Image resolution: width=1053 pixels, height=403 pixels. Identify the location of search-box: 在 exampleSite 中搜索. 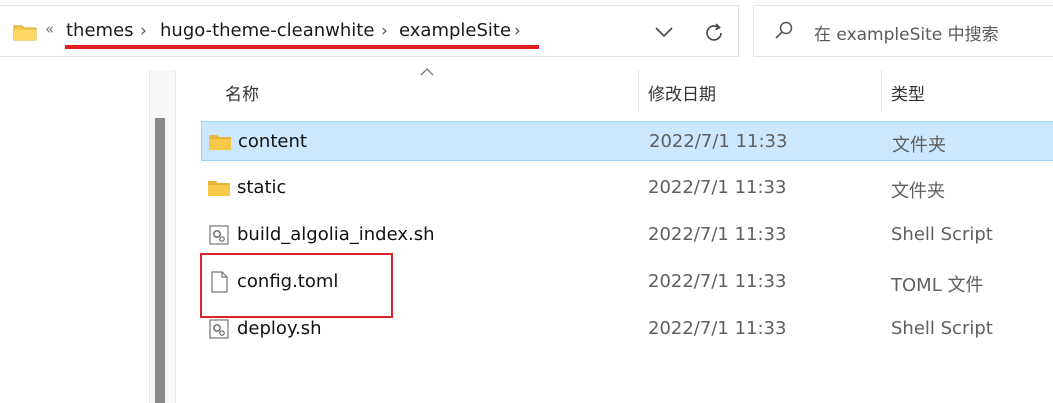
(903, 31).